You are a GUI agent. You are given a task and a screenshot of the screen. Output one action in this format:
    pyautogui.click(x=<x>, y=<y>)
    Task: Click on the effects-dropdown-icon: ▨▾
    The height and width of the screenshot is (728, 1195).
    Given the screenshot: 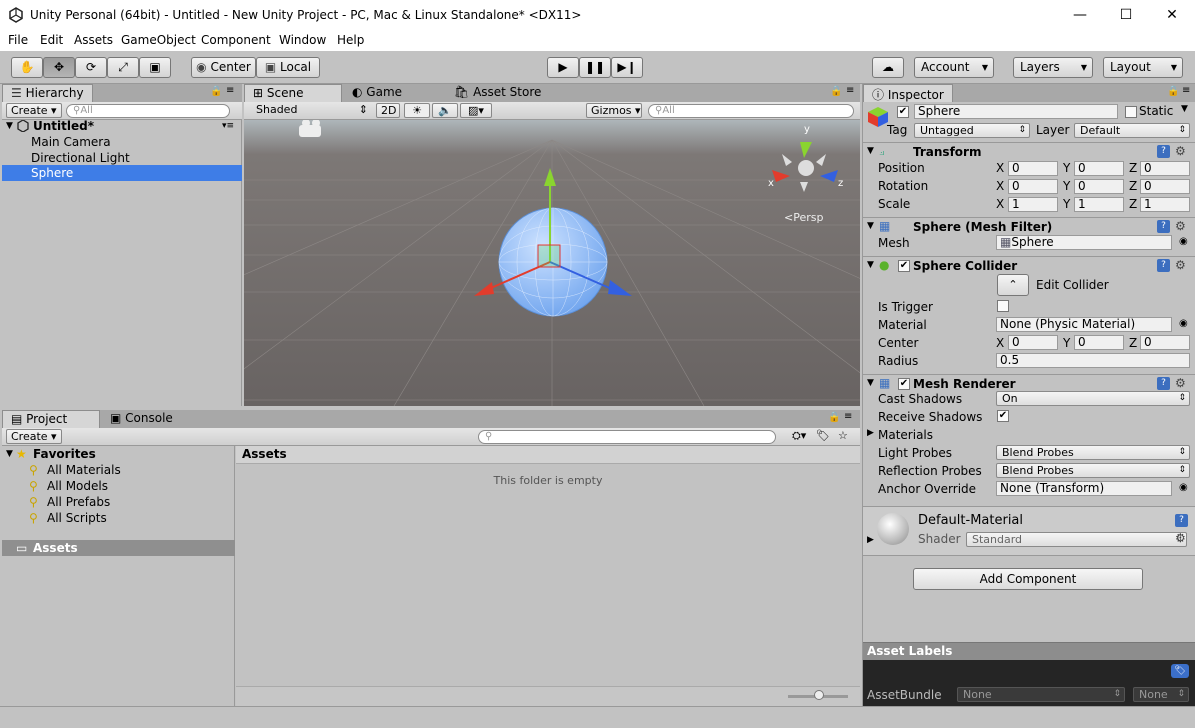 What is the action you would take?
    pyautogui.click(x=476, y=110)
    